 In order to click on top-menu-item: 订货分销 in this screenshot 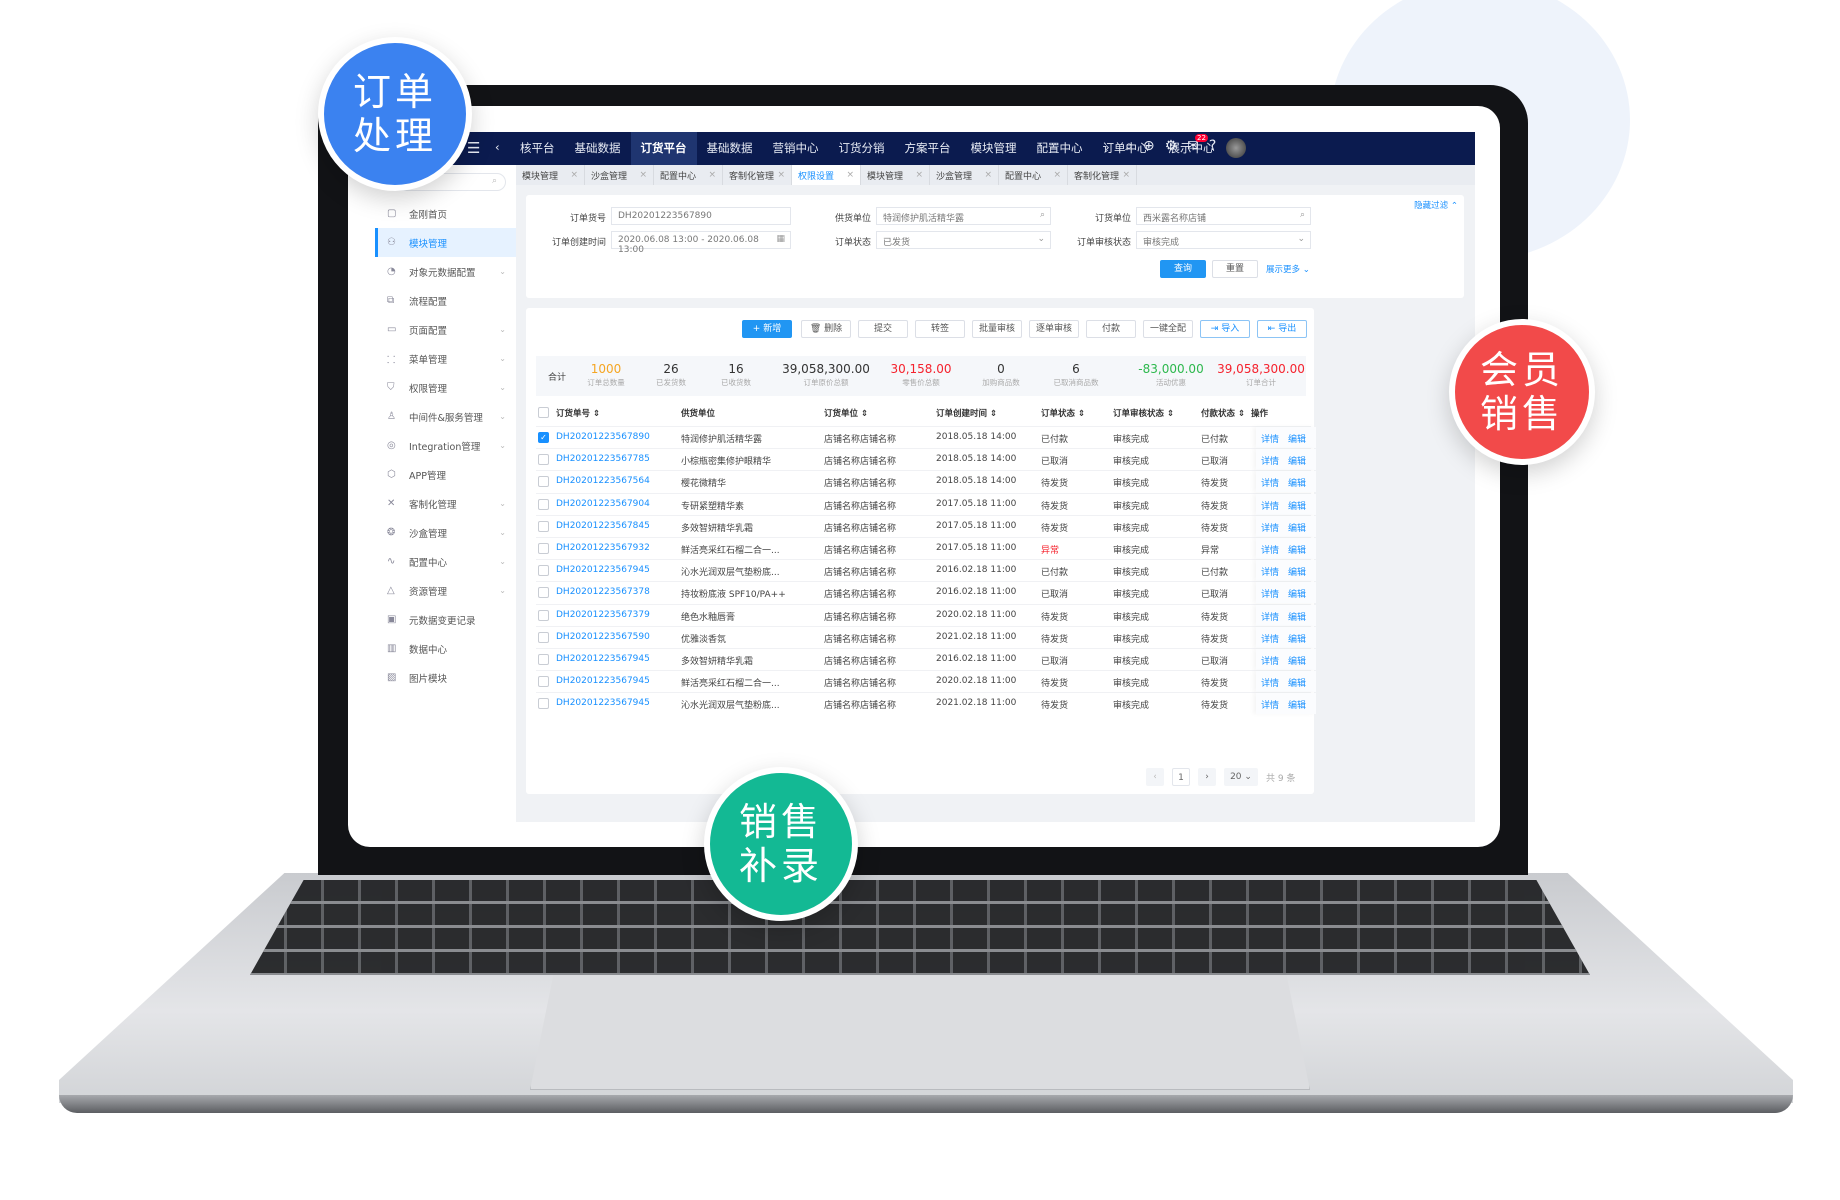, I will do `click(862, 148)`.